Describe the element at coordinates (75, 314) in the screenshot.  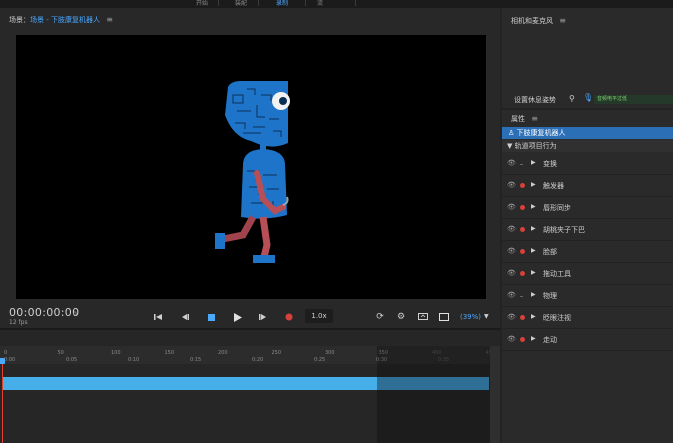
I see `frame-number: 0` at that location.